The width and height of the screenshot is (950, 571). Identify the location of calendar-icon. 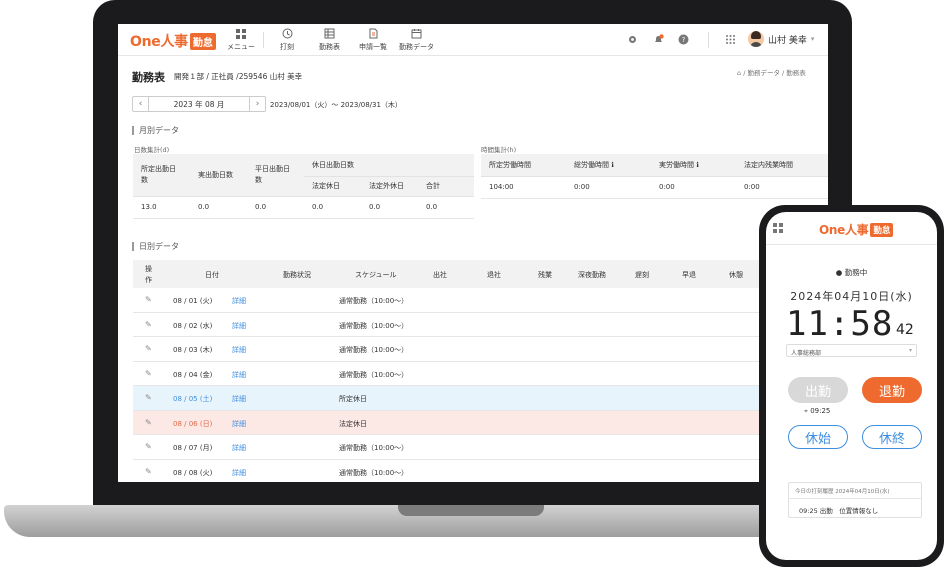
(416, 33).